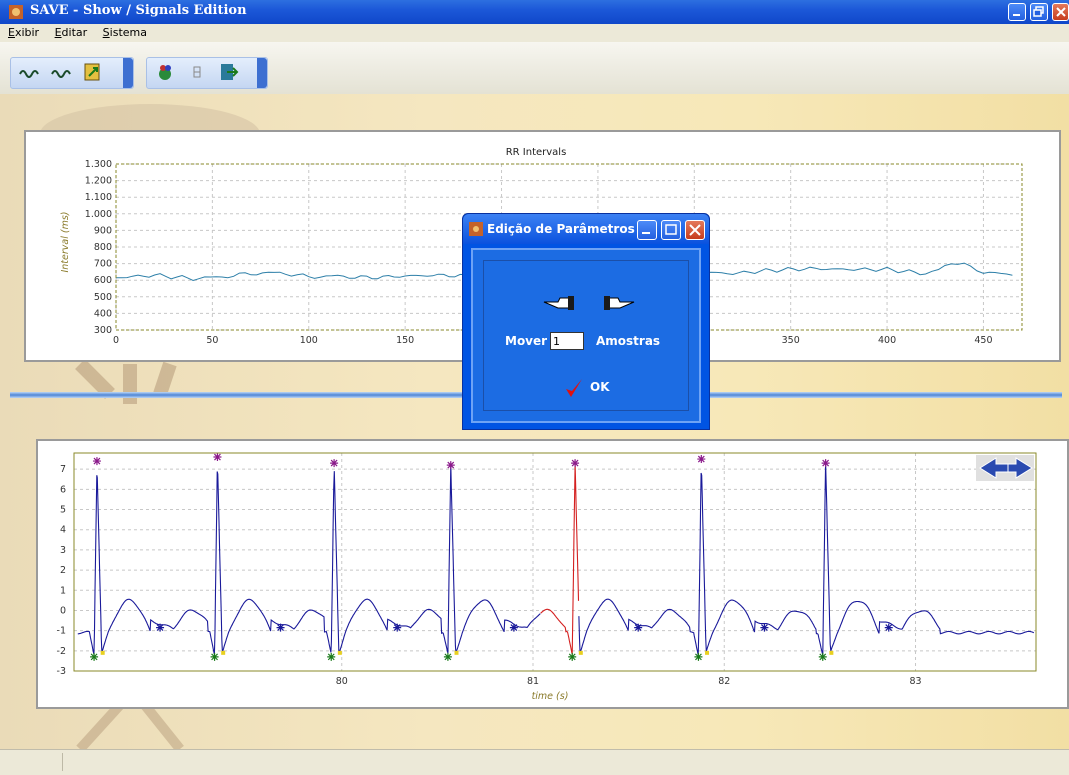 Image resolution: width=1069 pixels, height=775 pixels. Describe the element at coordinates (103, 230) in the screenshot. I see `rr-y-tick-label: 900` at that location.